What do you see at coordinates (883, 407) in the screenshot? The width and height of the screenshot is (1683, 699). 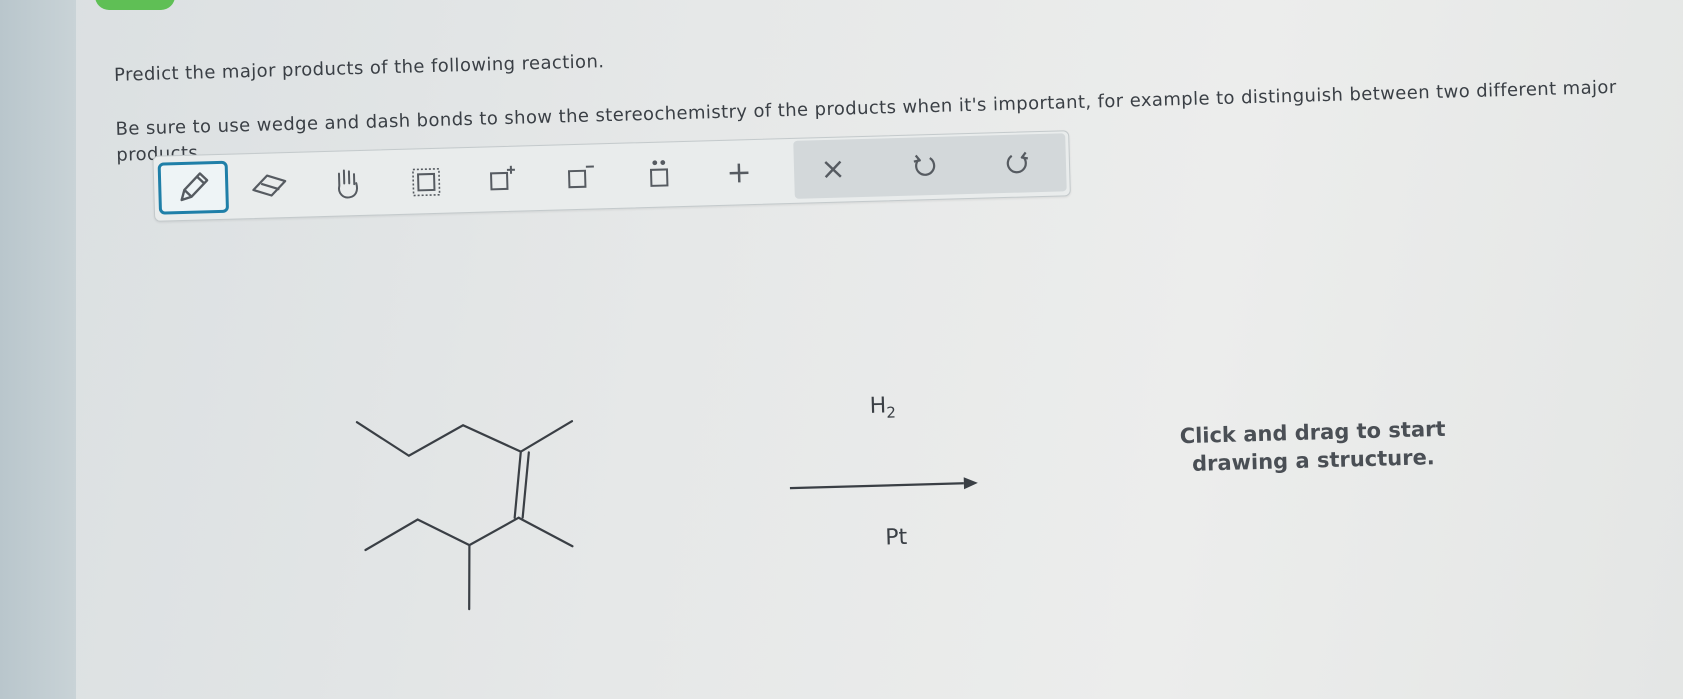 I see `reagent-hydrogen: H2` at bounding box center [883, 407].